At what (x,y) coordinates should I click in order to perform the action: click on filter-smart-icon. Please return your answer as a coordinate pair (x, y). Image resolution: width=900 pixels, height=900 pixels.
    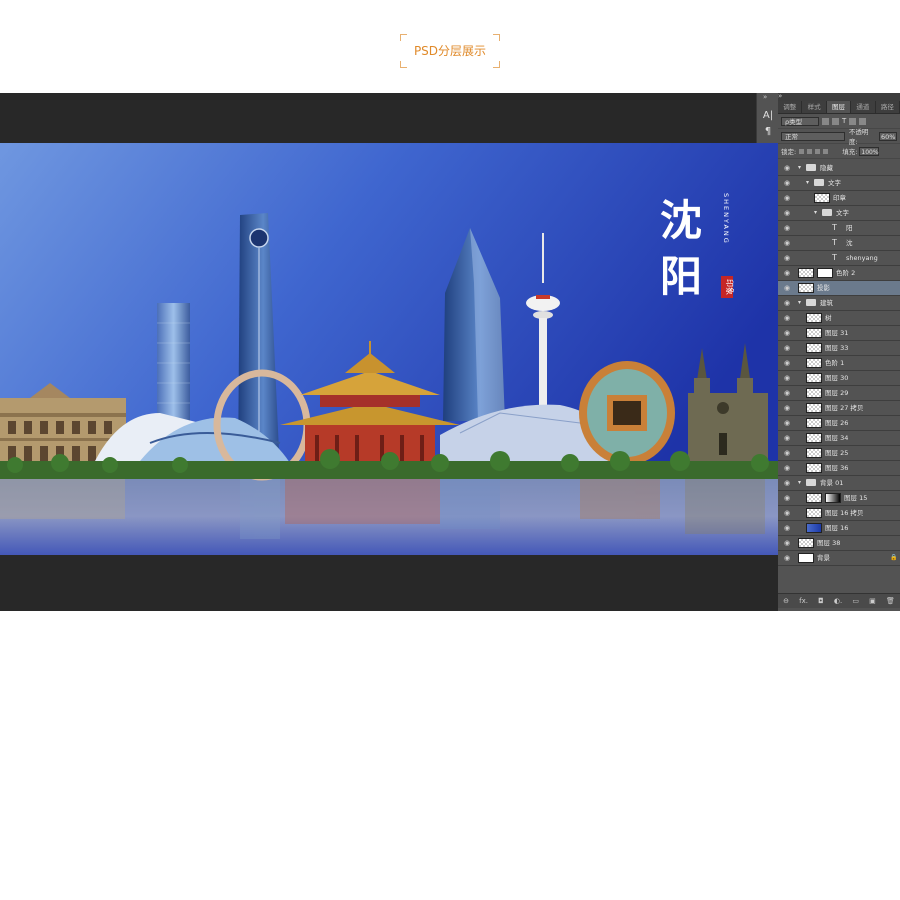
    Looking at the image, I should click on (863, 121).